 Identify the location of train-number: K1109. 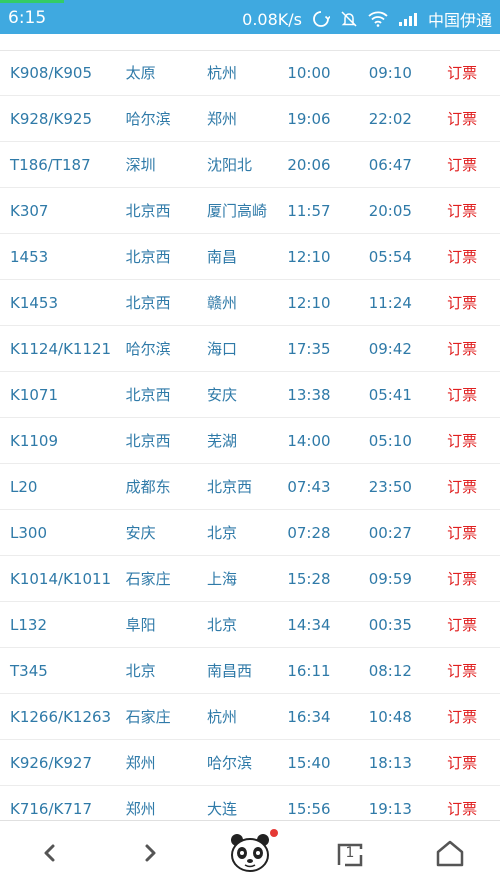
(34, 440).